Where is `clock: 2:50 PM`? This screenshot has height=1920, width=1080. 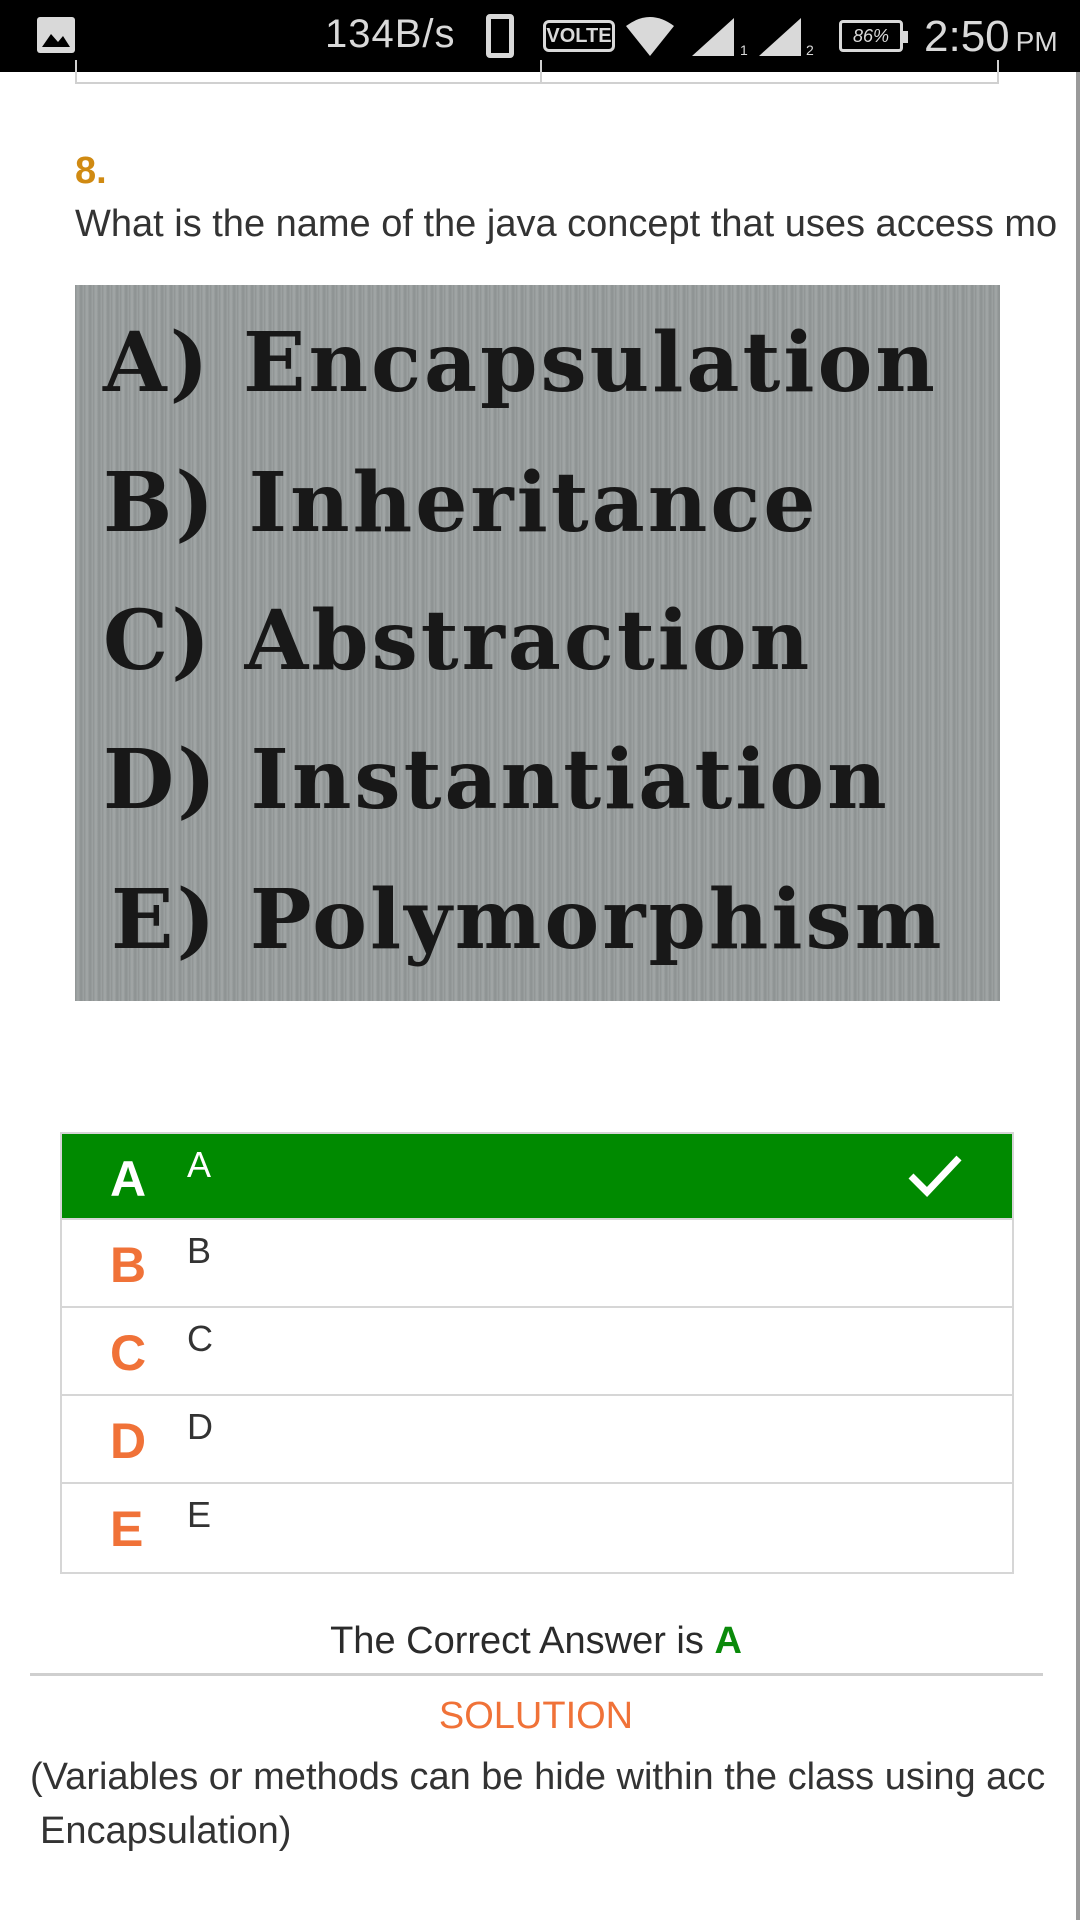 clock: 2:50 PM is located at coordinates (991, 37).